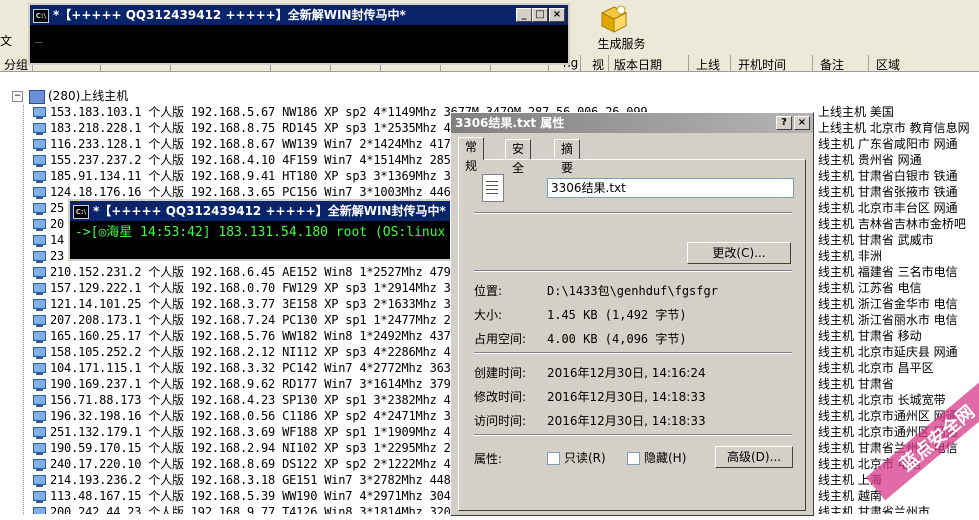 Image resolution: width=979 pixels, height=520 pixels. What do you see at coordinates (39, 36) in the screenshot?
I see `console-output: _` at bounding box center [39, 36].